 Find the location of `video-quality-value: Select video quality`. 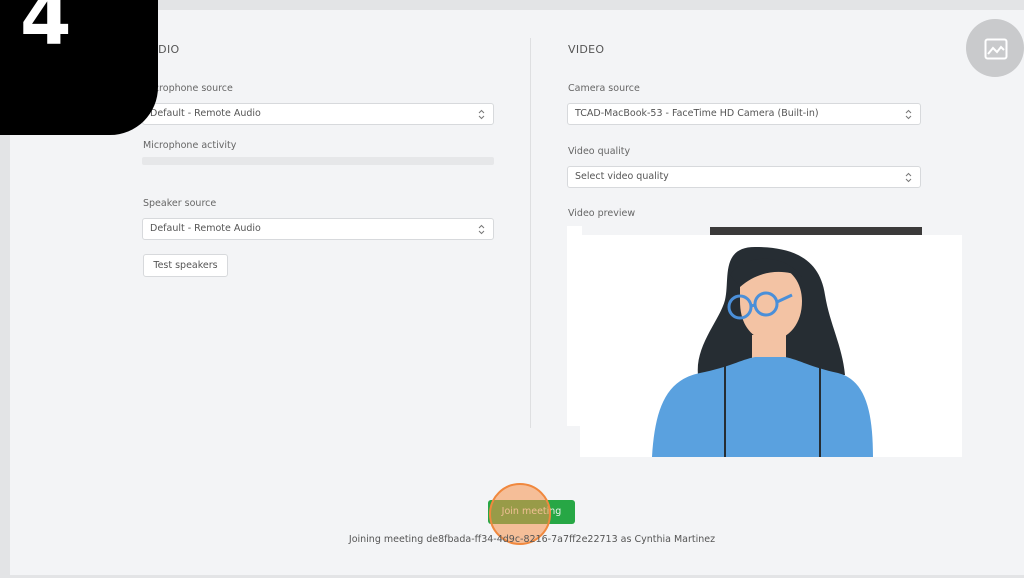

video-quality-value: Select video quality is located at coordinates (622, 176).